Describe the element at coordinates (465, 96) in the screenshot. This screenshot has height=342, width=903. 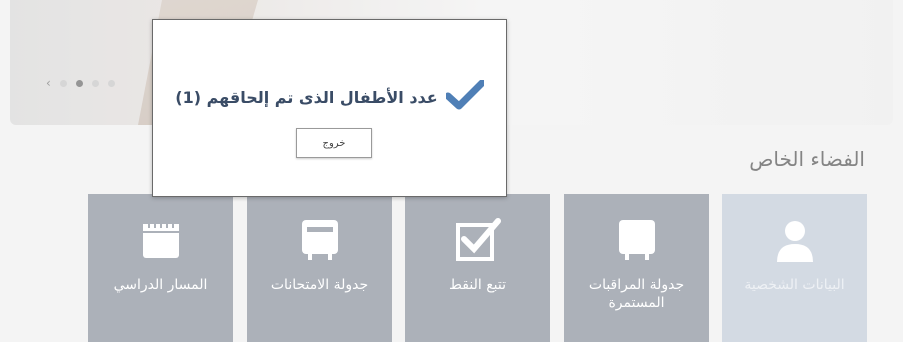
I see `checkmark-icon` at that location.